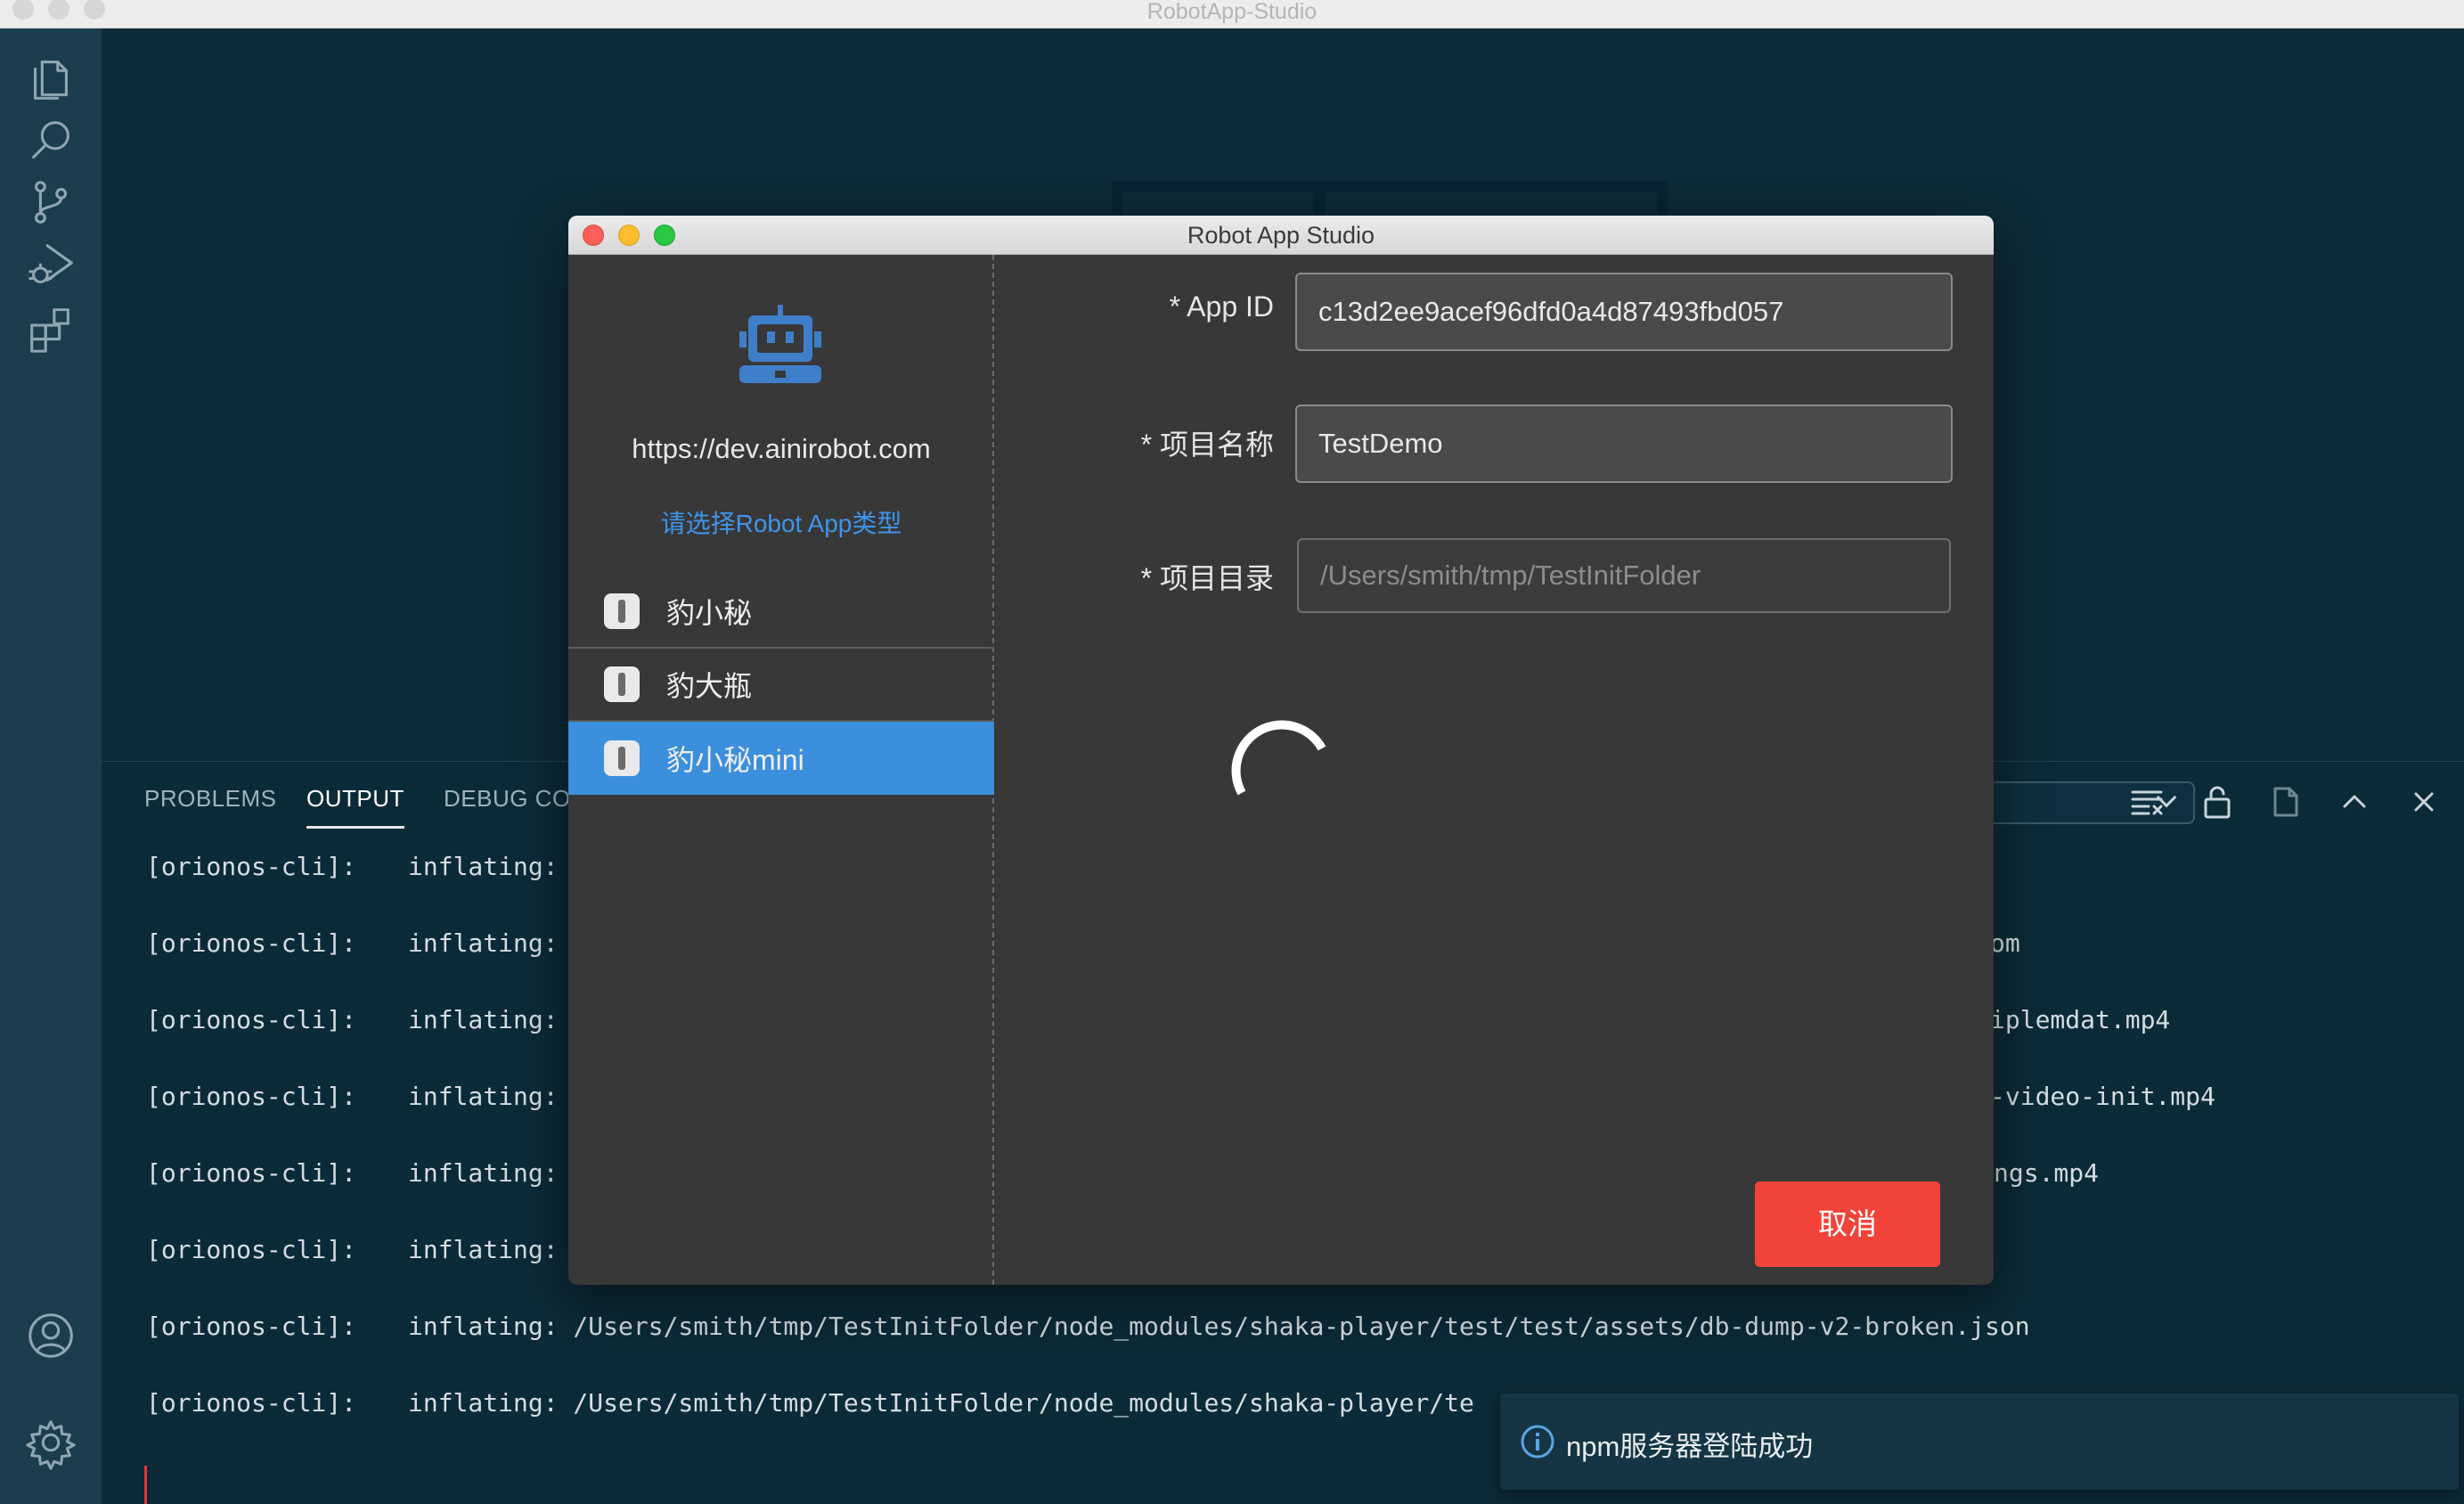 This screenshot has width=2464, height=1504. What do you see at coordinates (51, 766) in the screenshot?
I see `activity-bar` at bounding box center [51, 766].